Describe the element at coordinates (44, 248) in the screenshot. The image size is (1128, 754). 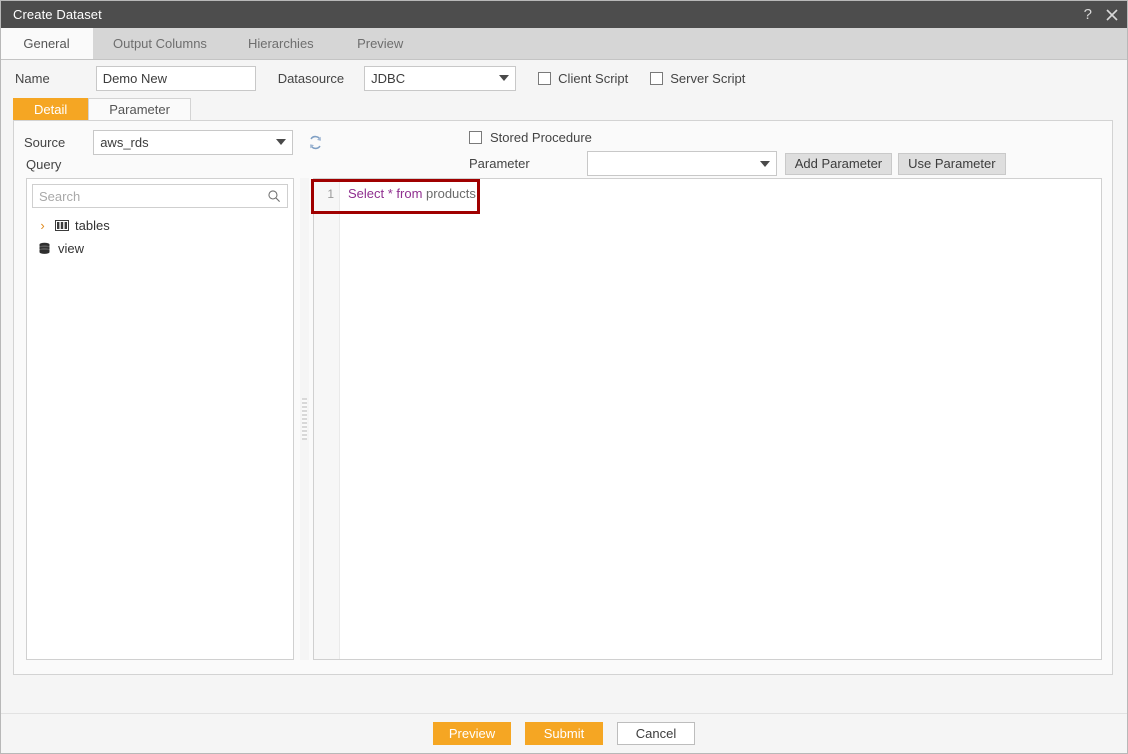
I see `database-icon` at that location.